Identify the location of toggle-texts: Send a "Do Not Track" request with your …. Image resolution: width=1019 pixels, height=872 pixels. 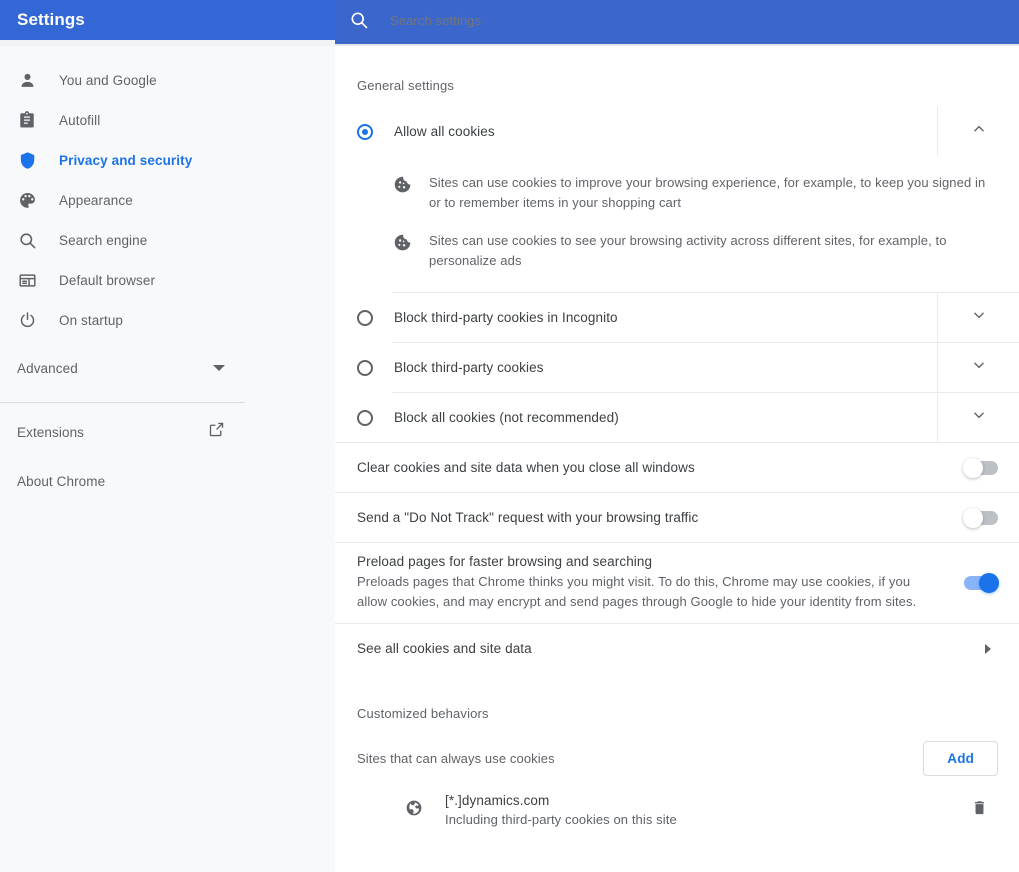
(527, 517).